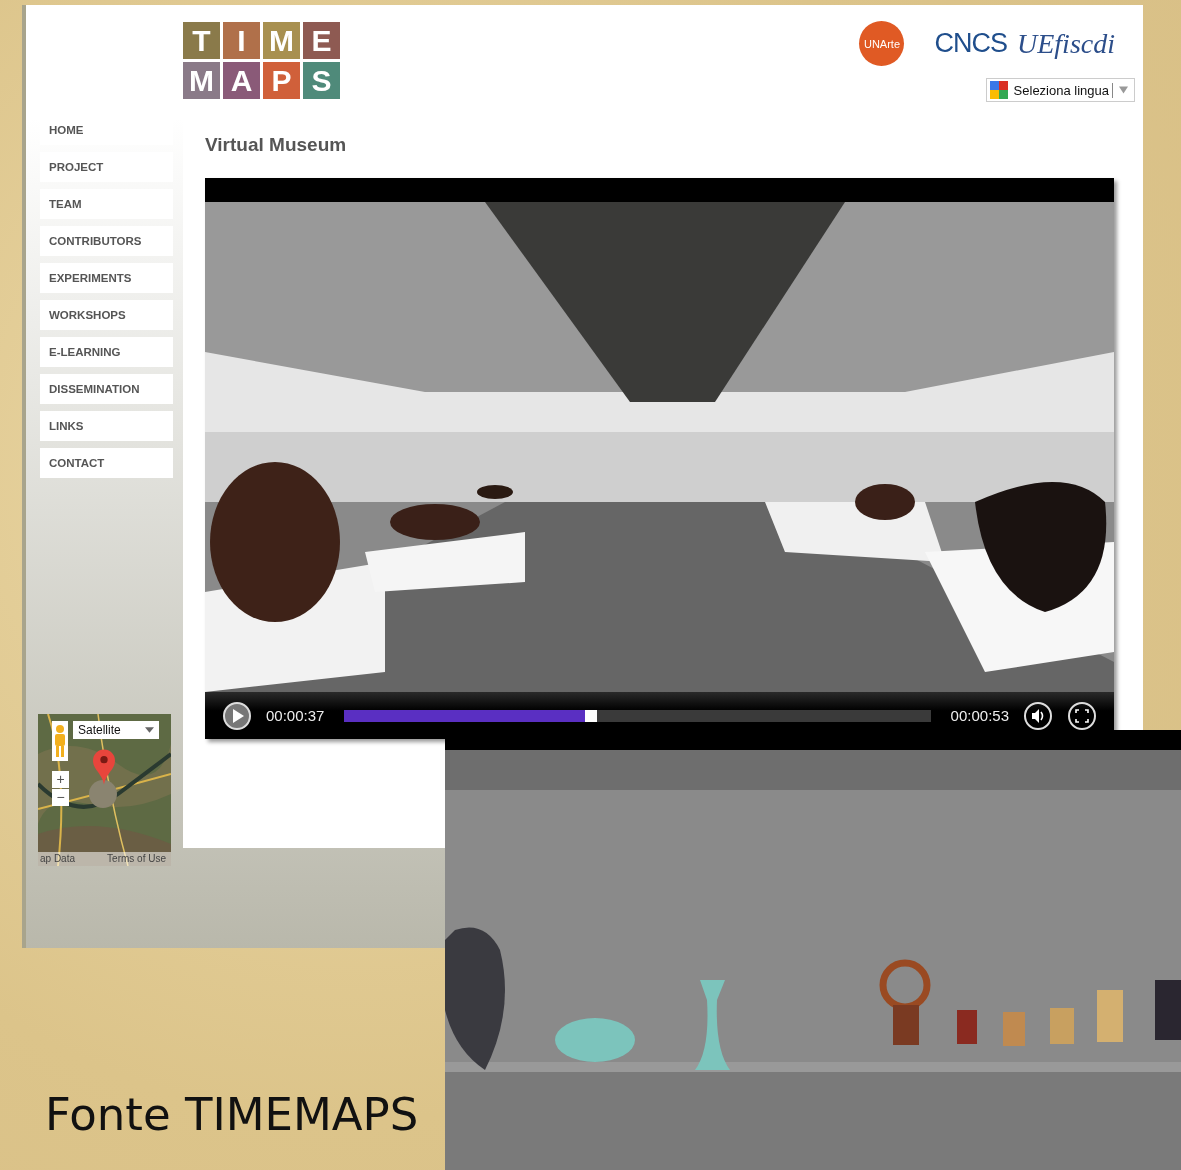  I want to click on nav-link: WORKSHOPS, so click(106, 315).